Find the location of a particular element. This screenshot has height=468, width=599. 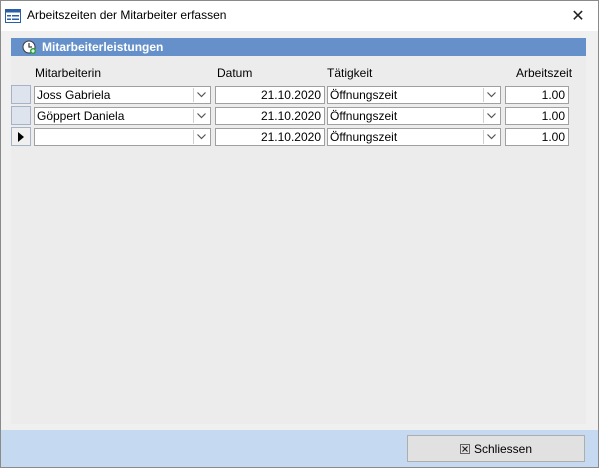

subform-header: Mitarbeiterleistungen is located at coordinates (298, 47).